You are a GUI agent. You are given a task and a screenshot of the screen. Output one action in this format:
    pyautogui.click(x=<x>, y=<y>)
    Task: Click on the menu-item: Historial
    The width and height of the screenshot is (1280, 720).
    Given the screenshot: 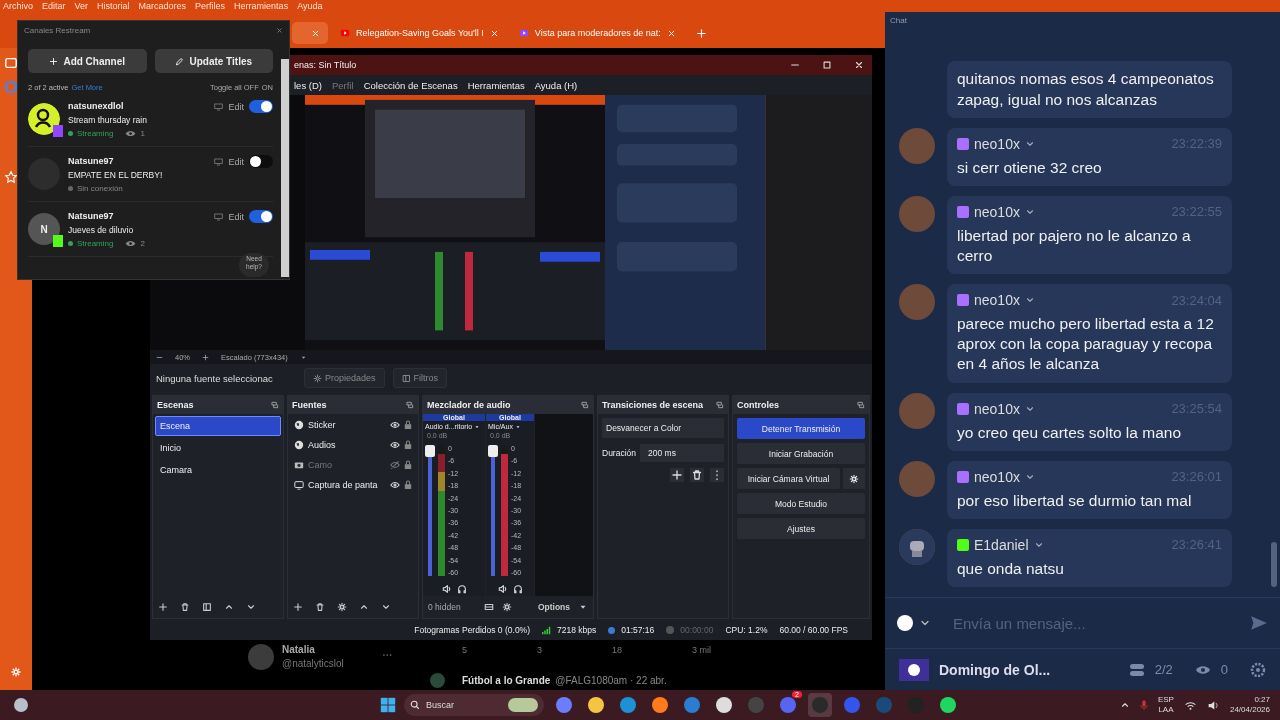 What is the action you would take?
    pyautogui.click(x=113, y=6)
    